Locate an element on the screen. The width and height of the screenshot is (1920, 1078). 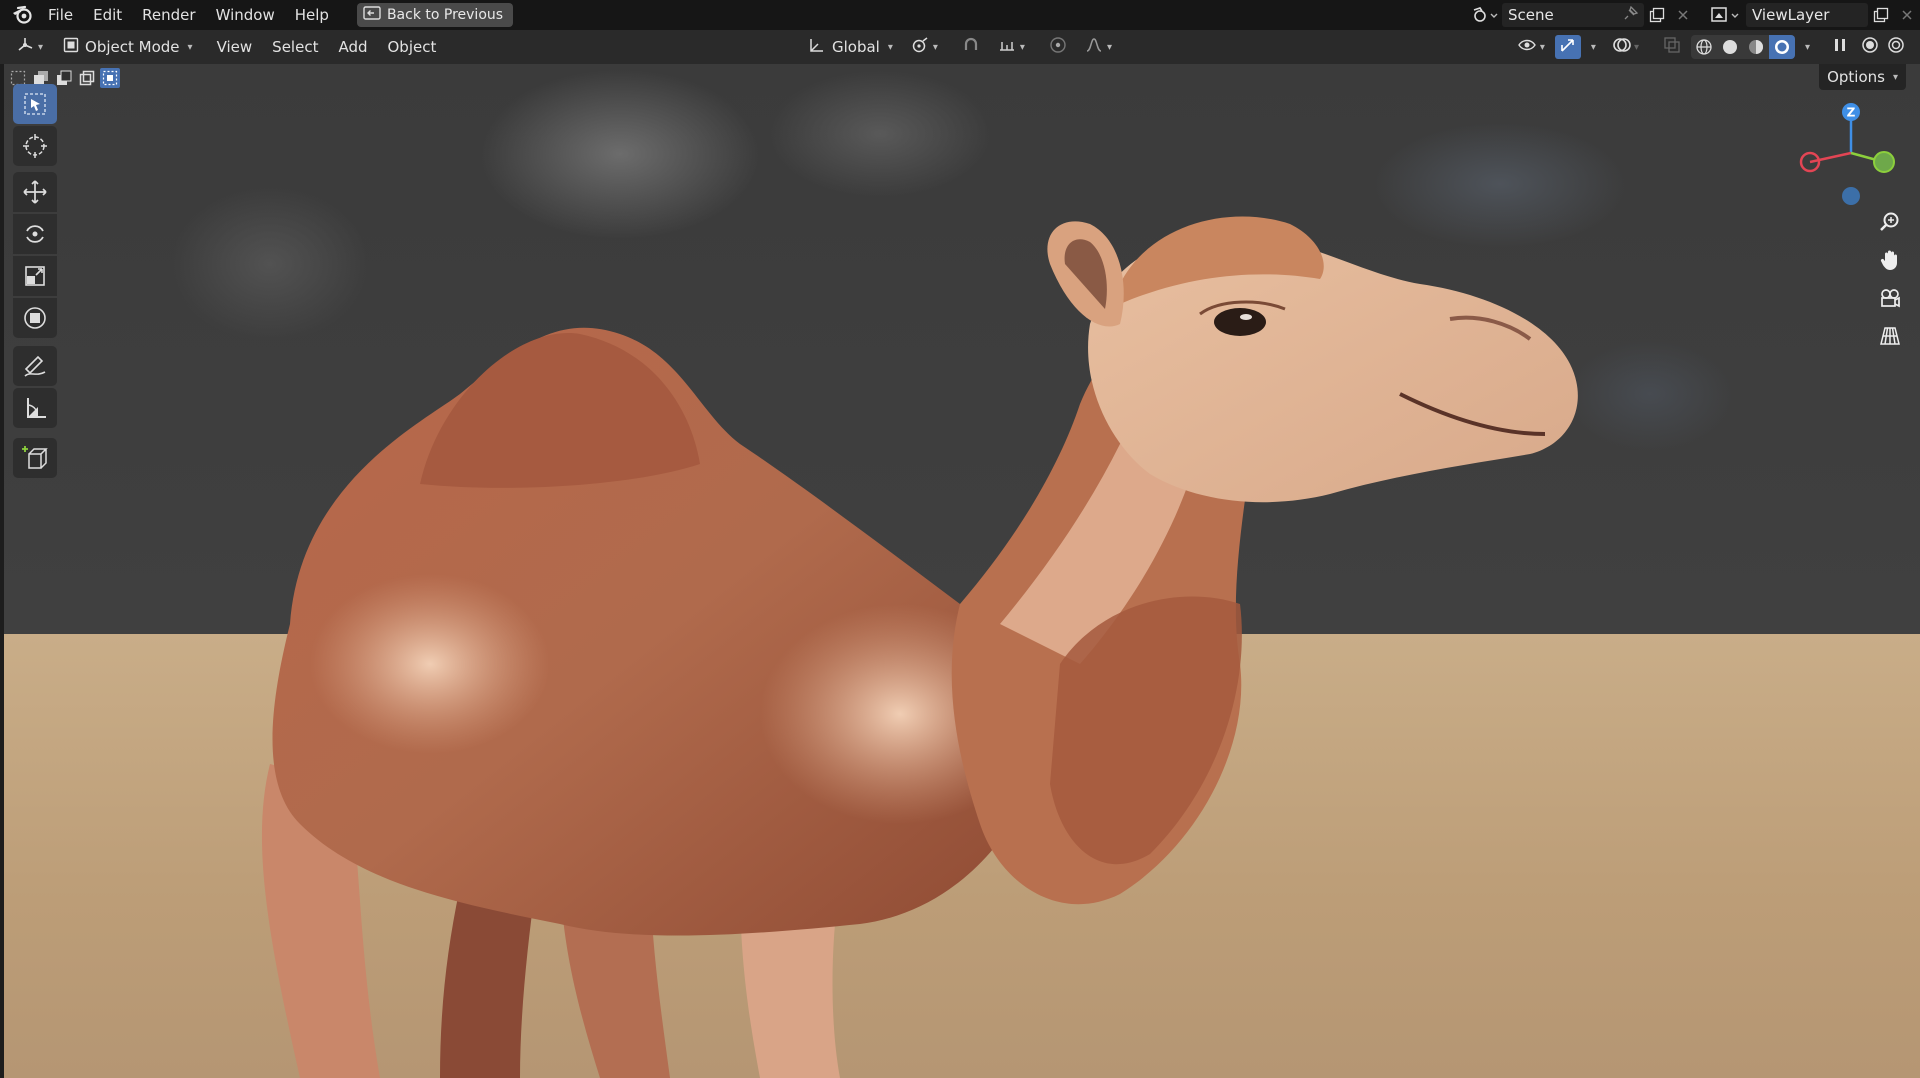
delete-scene-icon is located at coordinates (1683, 15).